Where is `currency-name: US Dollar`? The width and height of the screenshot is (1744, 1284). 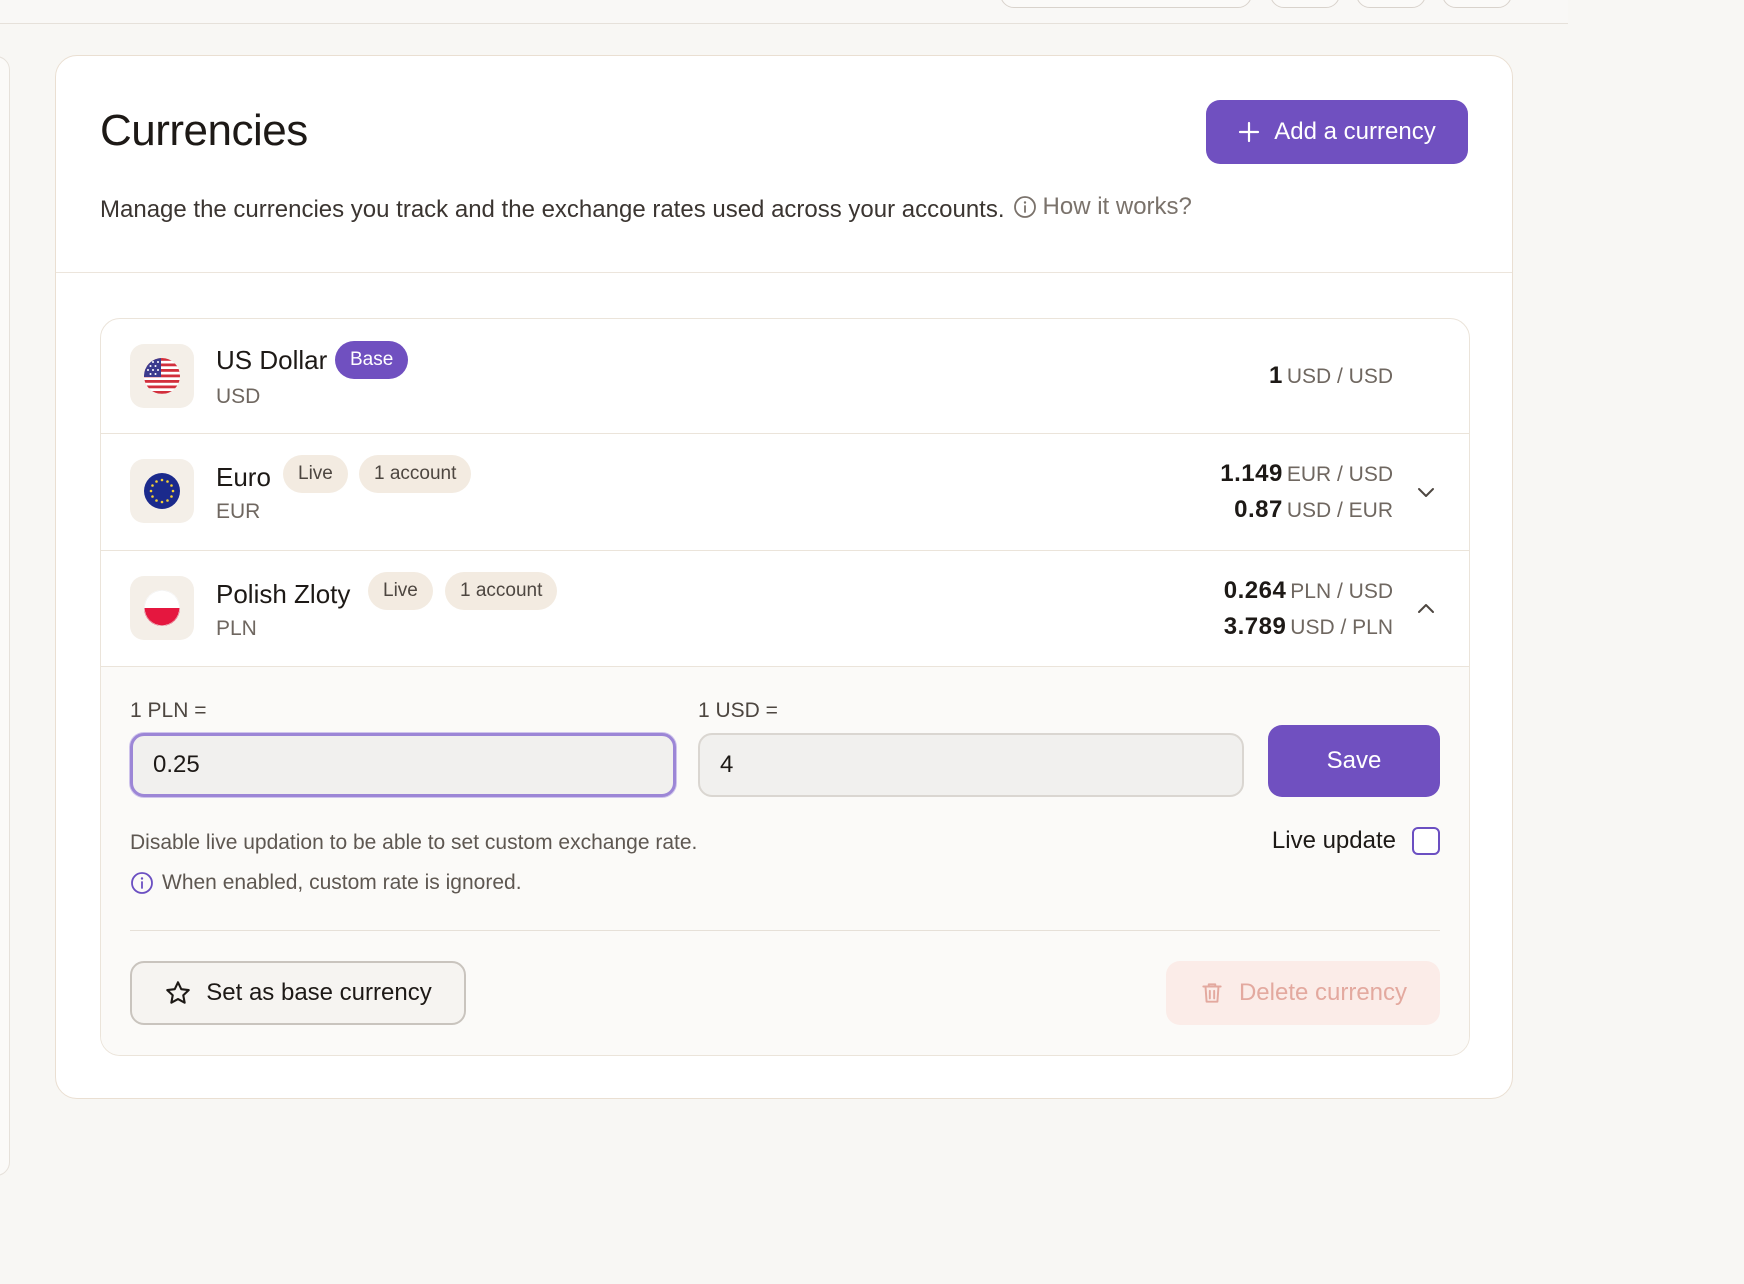 currency-name: US Dollar is located at coordinates (272, 360).